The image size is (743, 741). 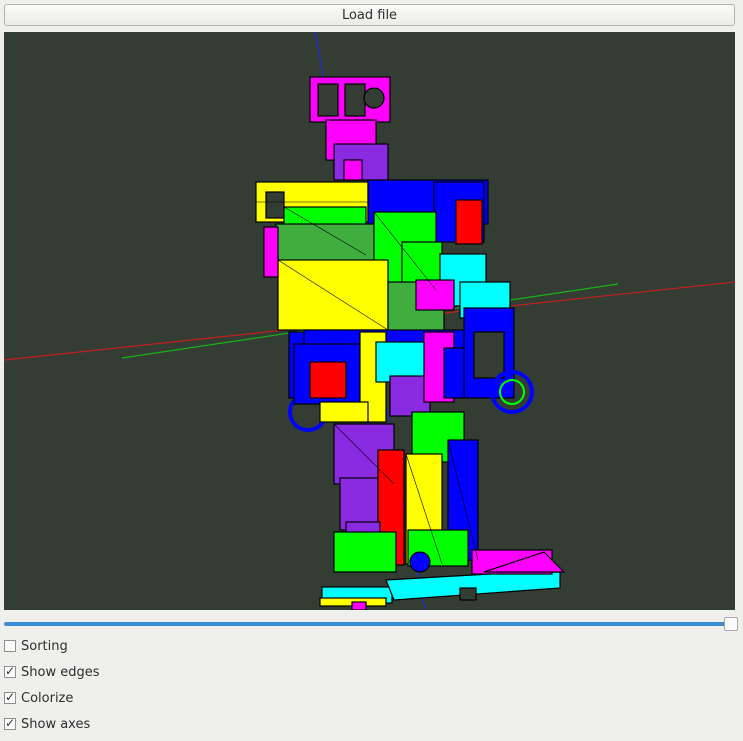 I want to click on show-axes-label: Show axes, so click(x=56, y=724).